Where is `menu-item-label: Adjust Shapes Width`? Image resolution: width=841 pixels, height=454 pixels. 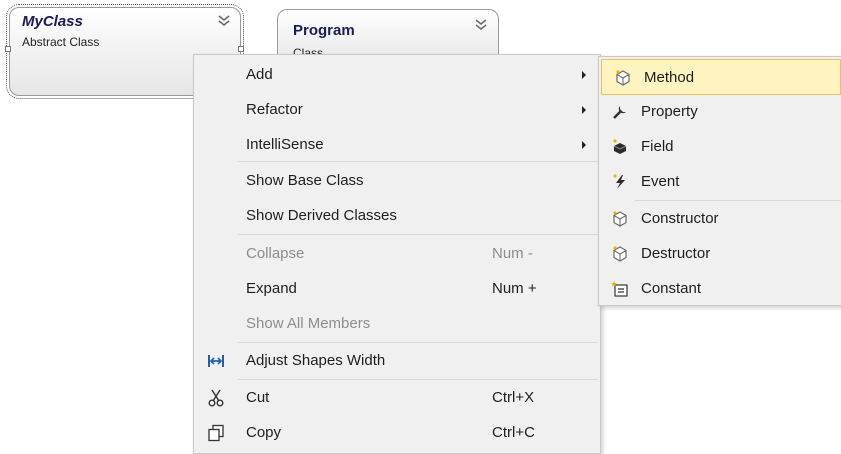
menu-item-label: Adjust Shapes Width is located at coordinates (316, 360).